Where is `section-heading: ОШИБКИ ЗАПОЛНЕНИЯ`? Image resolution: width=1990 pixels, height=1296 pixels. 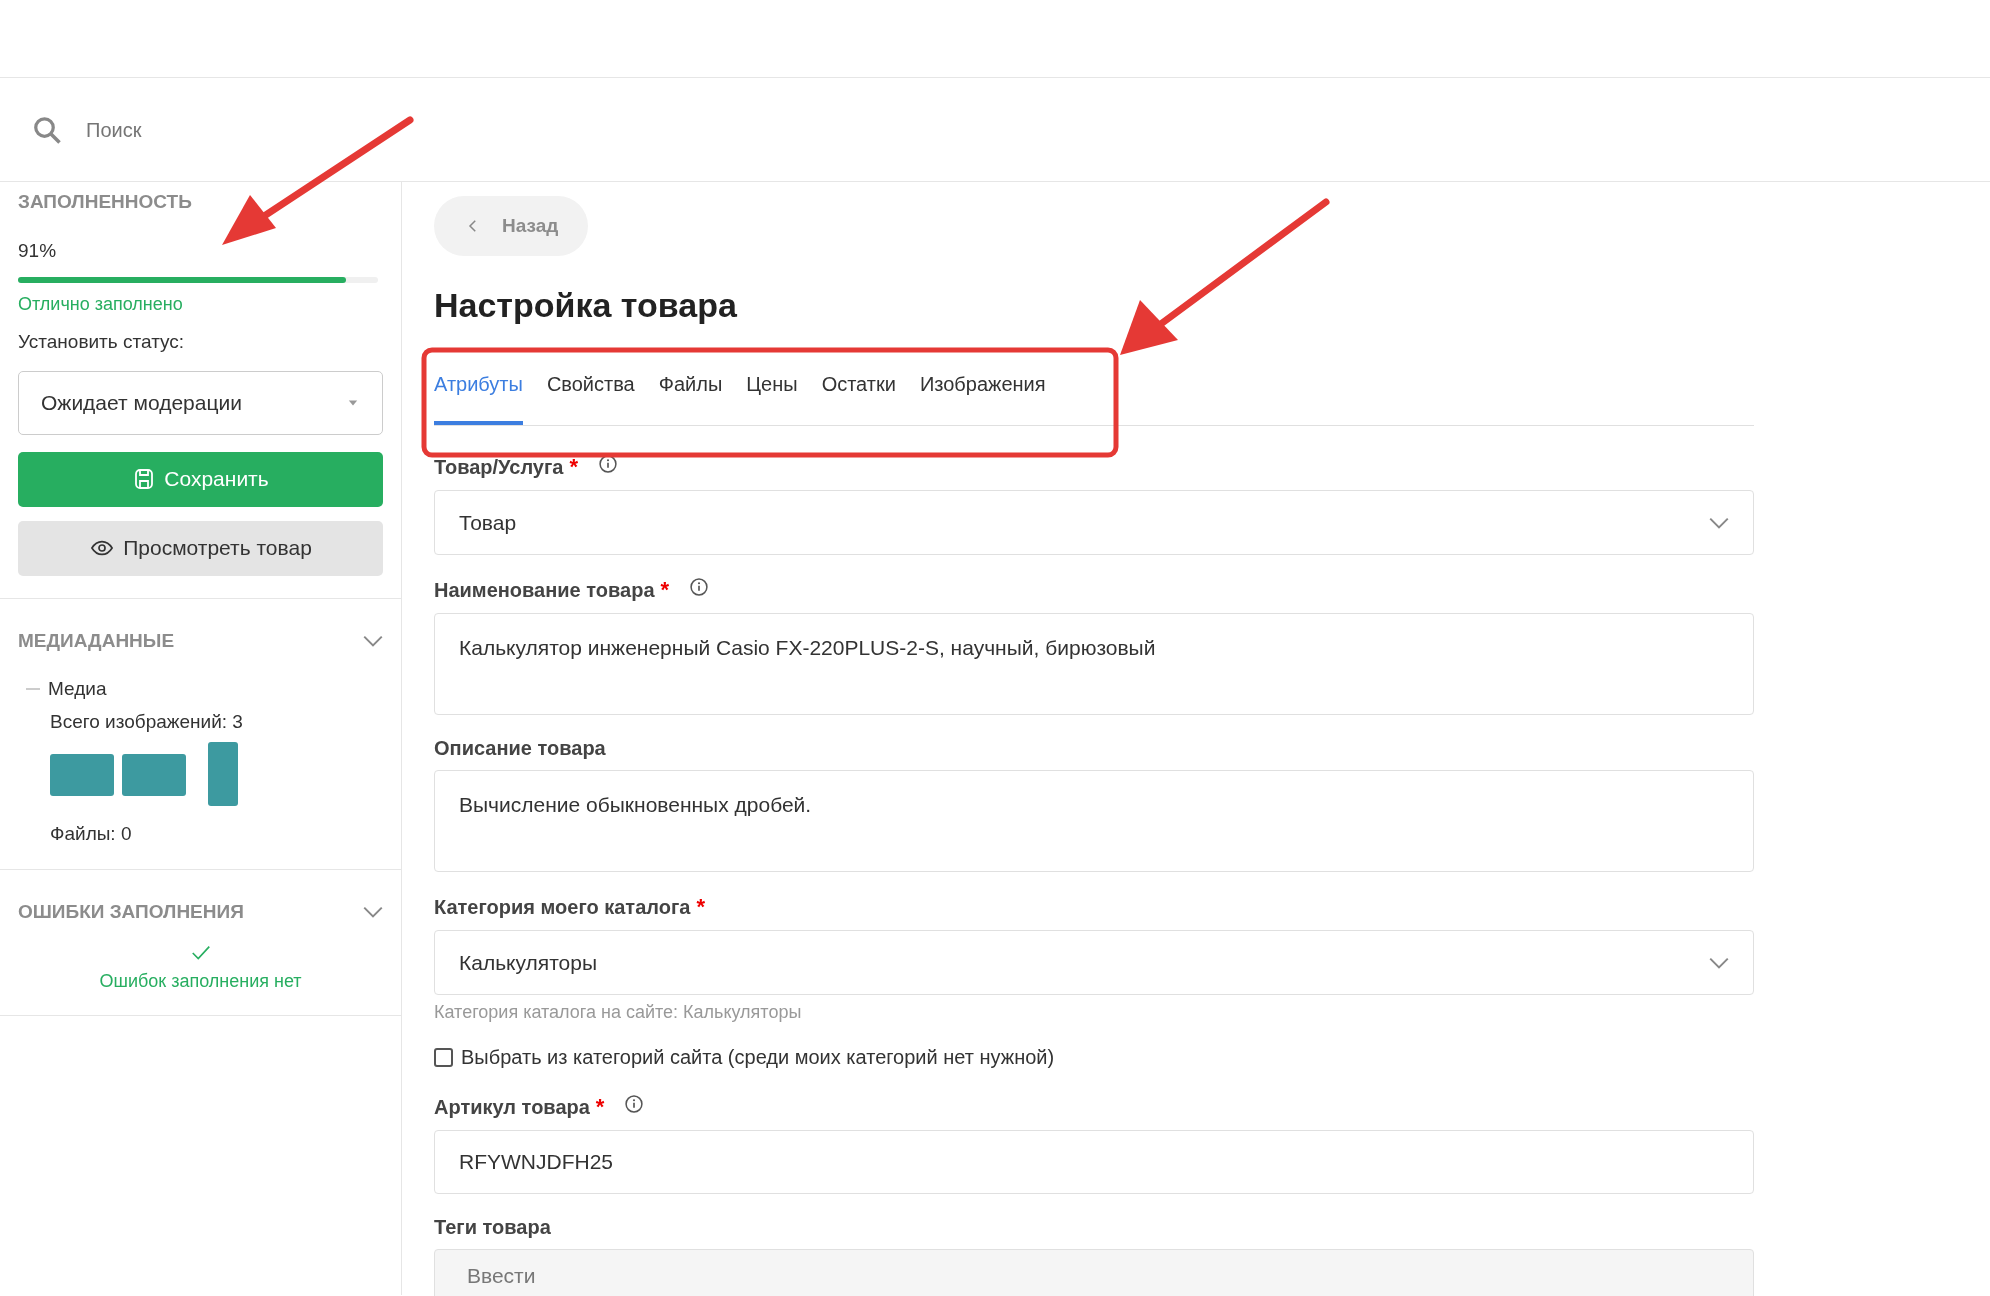 section-heading: ОШИБКИ ЗАПОЛНЕНИЯ is located at coordinates (131, 911).